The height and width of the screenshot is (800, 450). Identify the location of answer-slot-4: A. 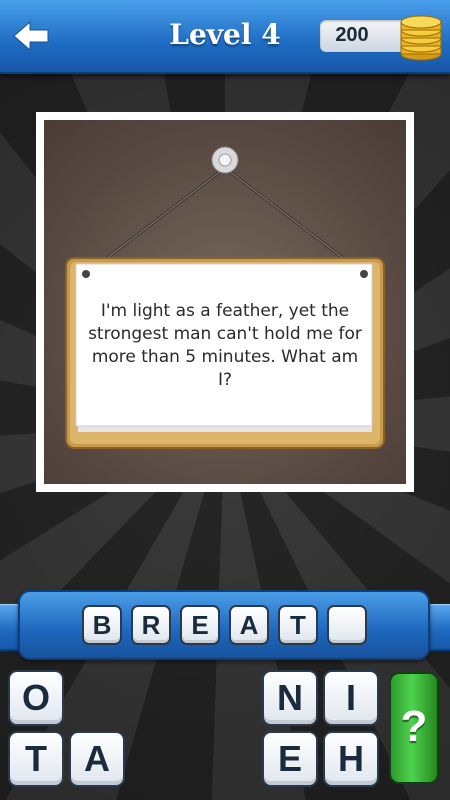
(249, 625).